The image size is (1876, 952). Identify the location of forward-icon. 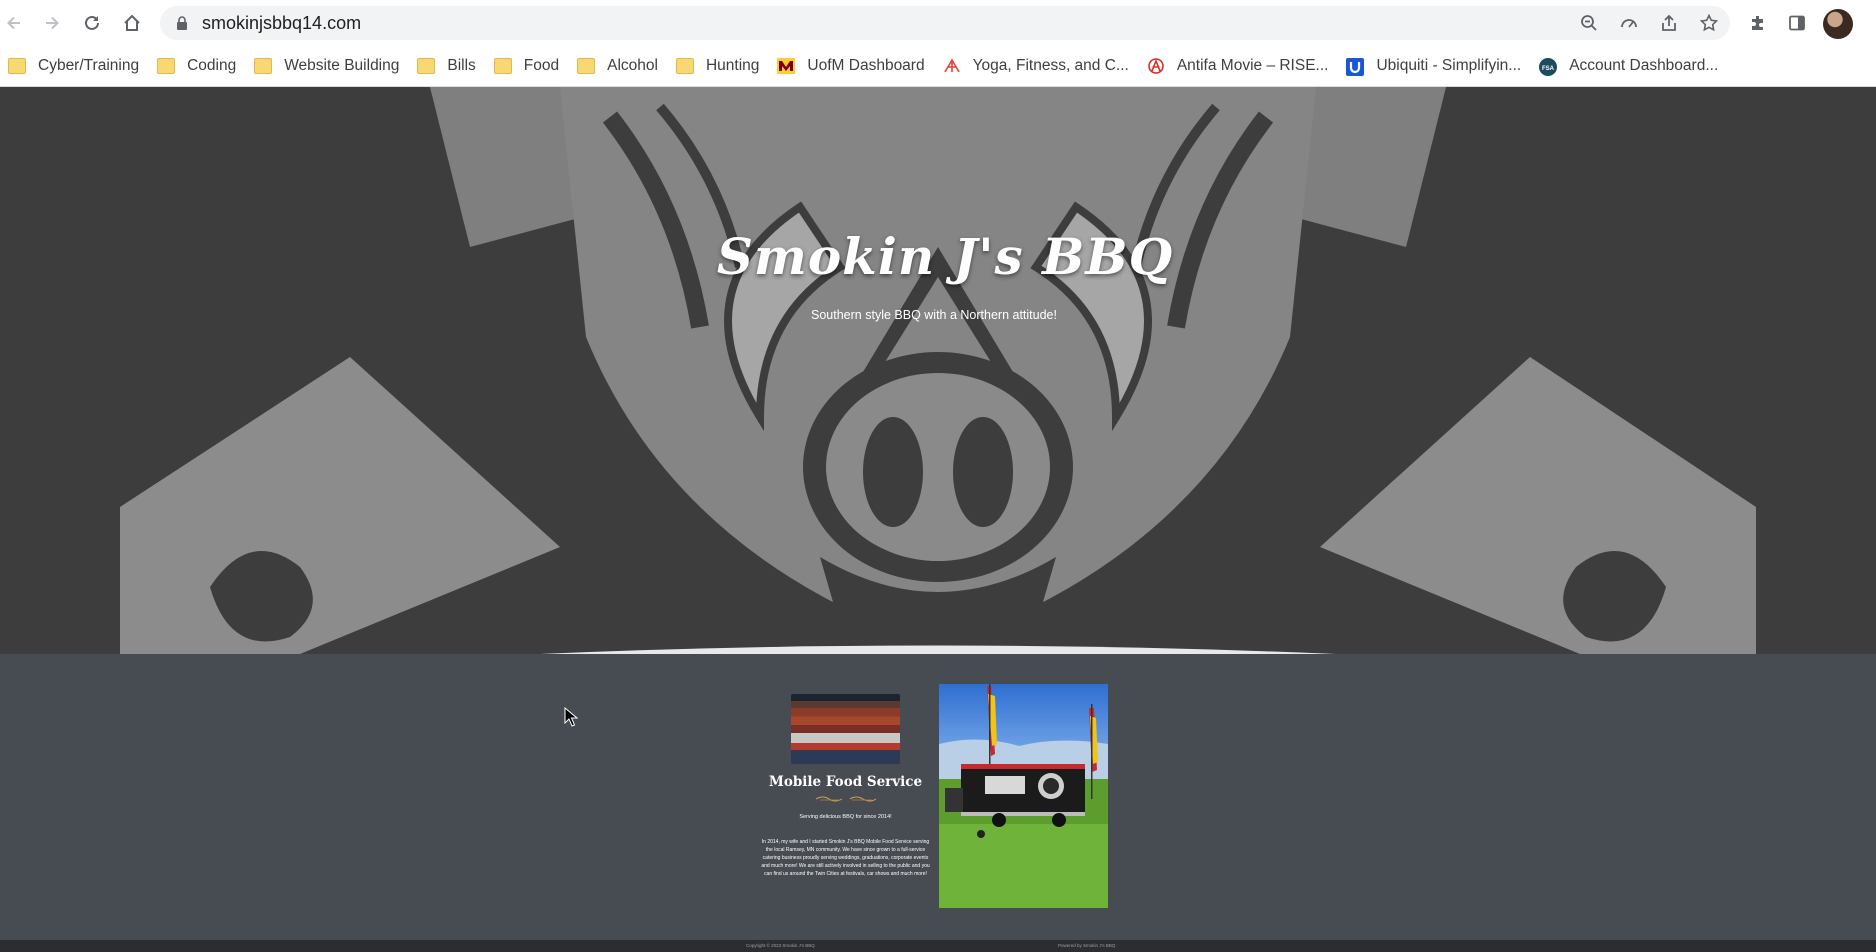
(52, 23).